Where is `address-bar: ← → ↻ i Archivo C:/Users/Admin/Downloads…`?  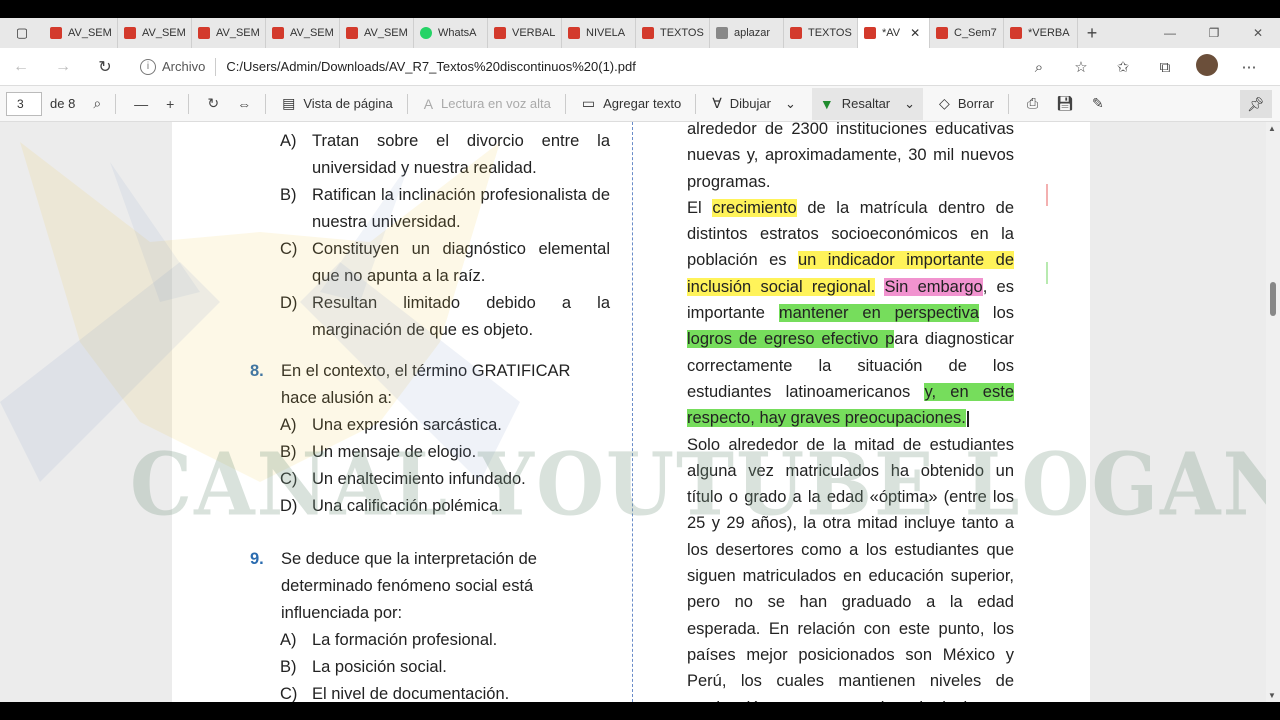 address-bar: ← → ↻ i Archivo C:/Users/Admin/Downloads… is located at coordinates (640, 67).